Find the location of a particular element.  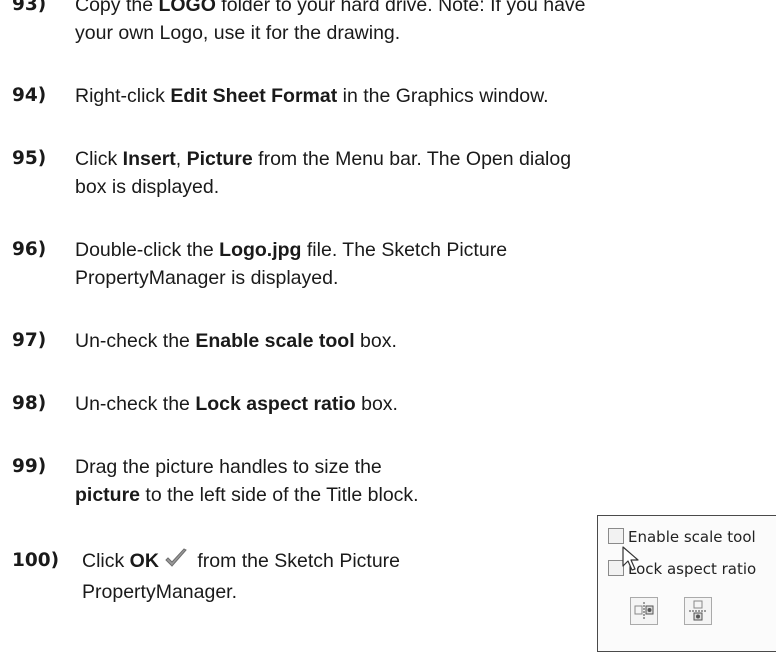

text: Copy the is located at coordinates (117, 8).